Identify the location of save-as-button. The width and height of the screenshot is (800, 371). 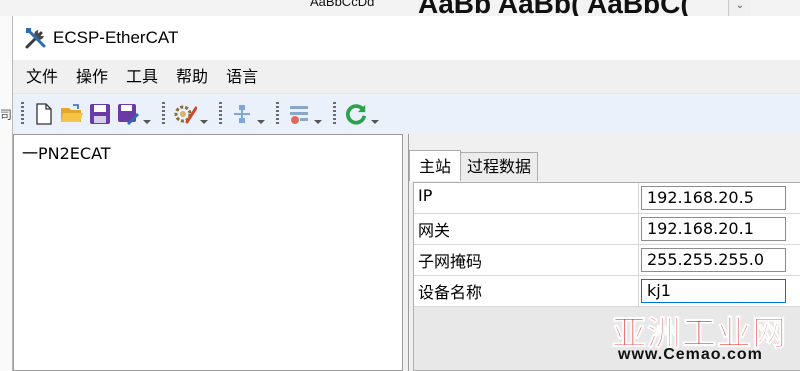
(128, 114).